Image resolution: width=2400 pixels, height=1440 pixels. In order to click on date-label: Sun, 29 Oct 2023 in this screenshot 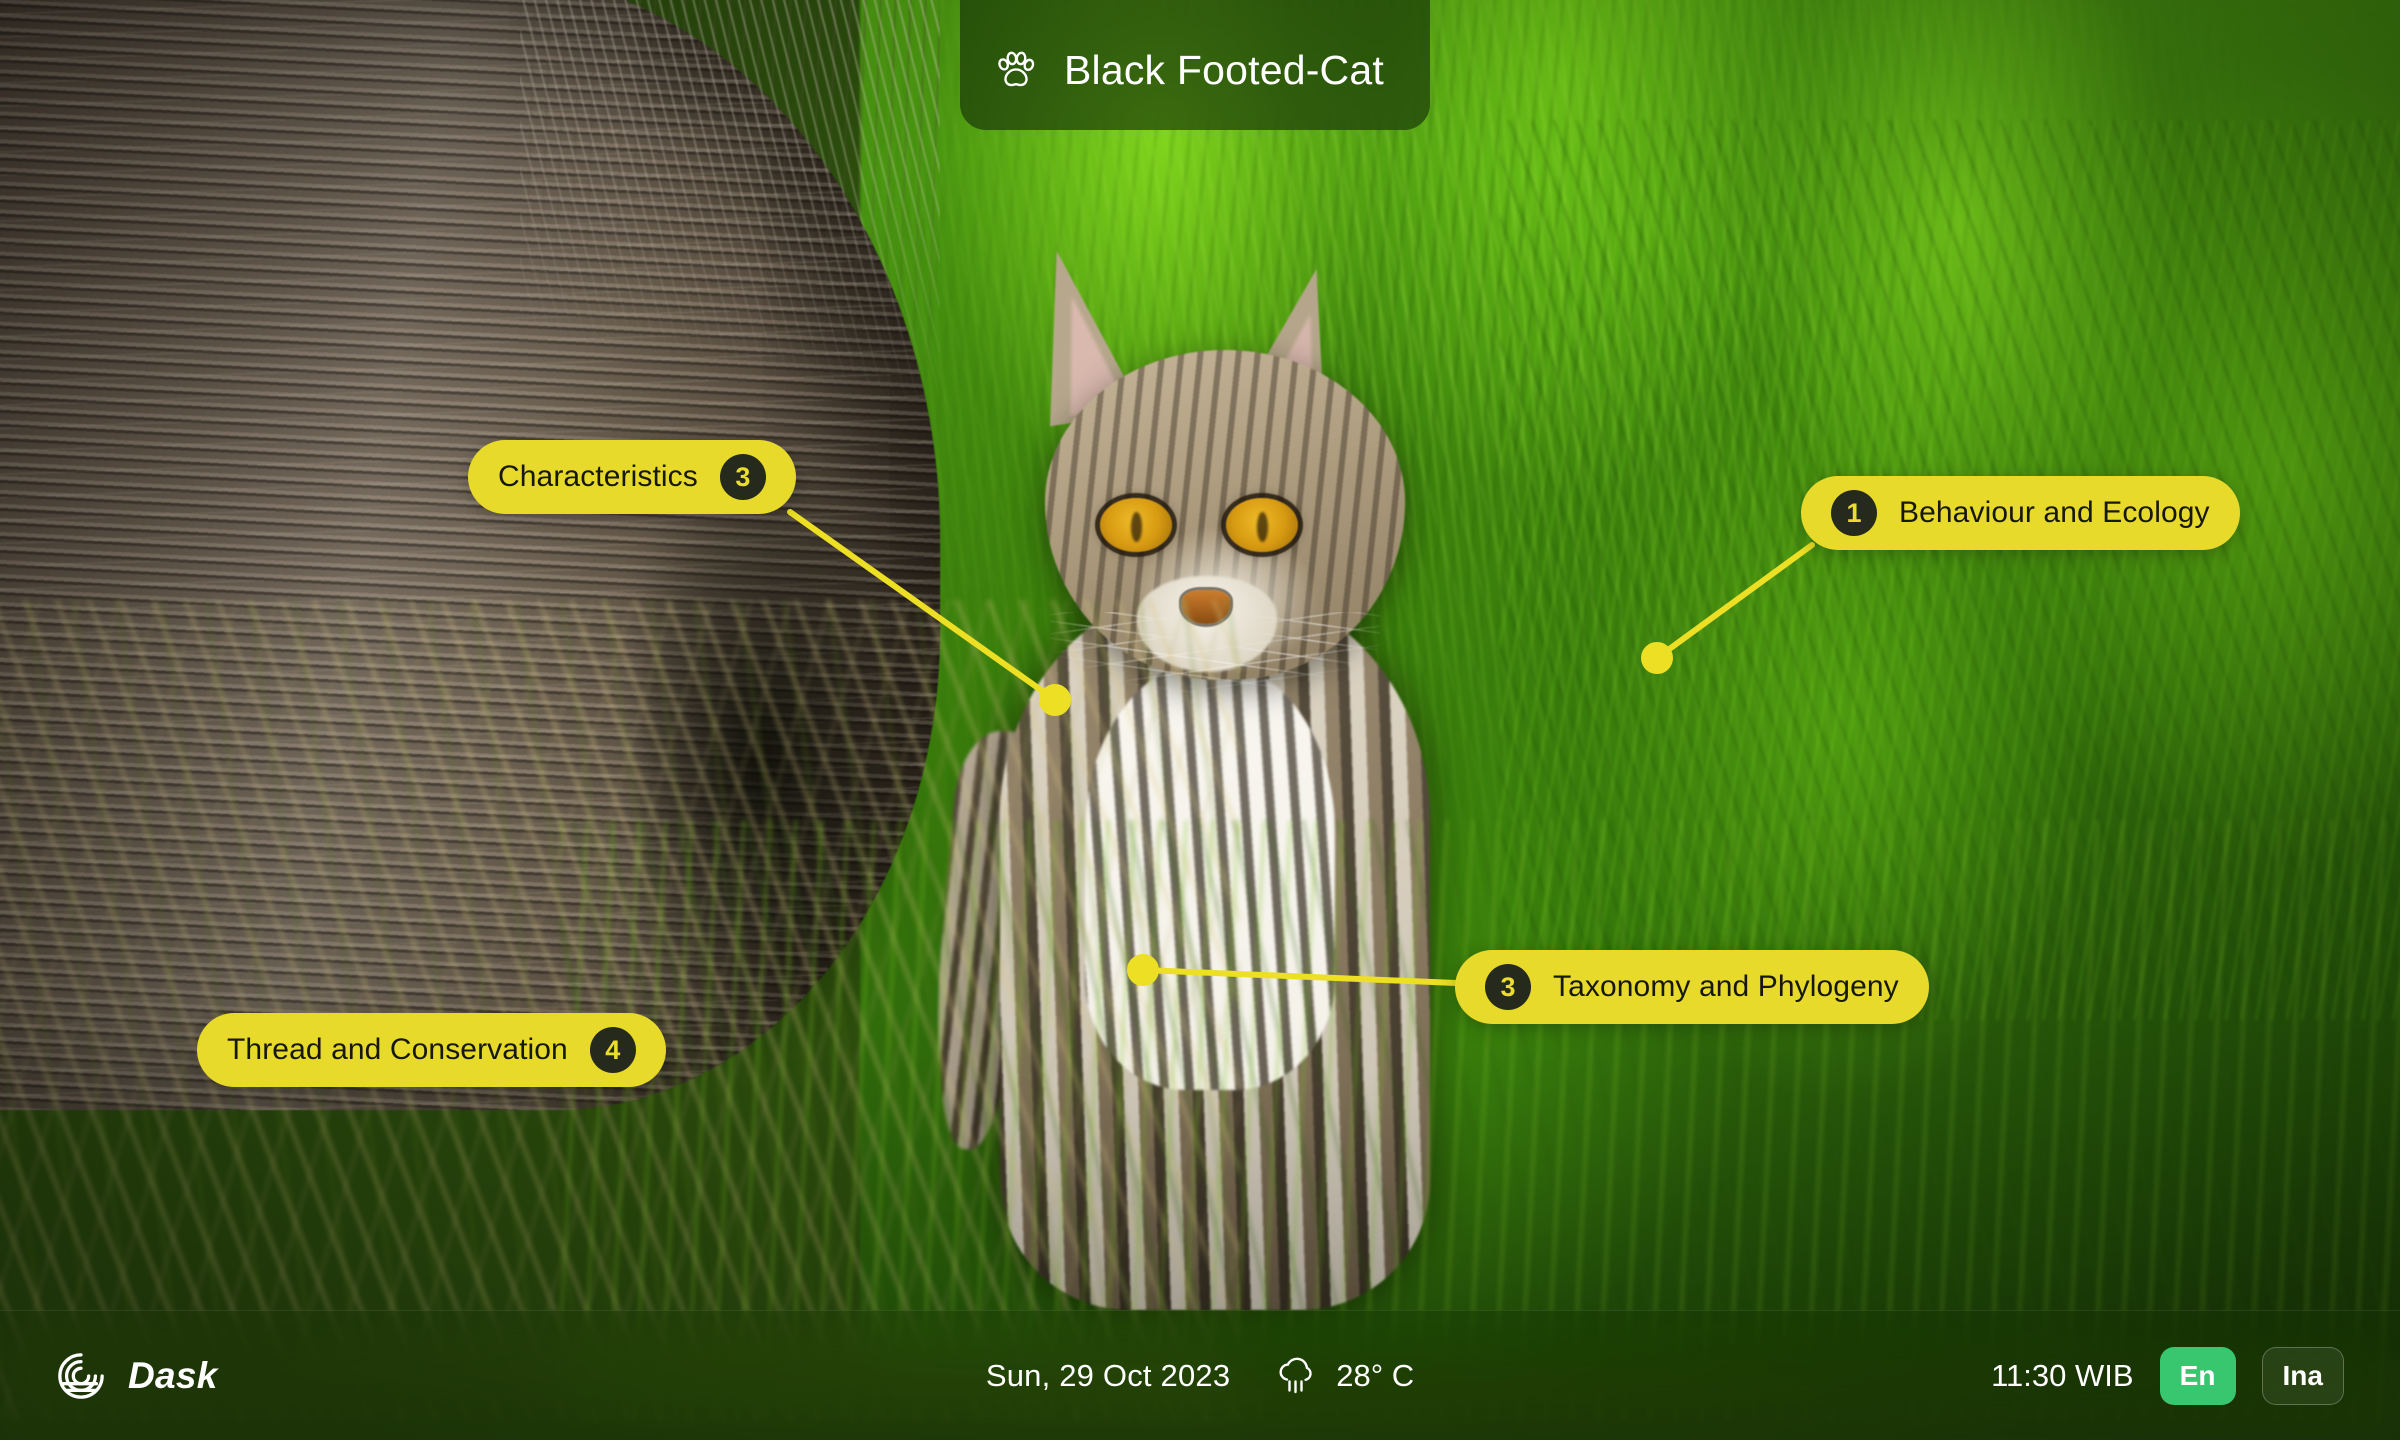, I will do `click(1108, 1375)`.